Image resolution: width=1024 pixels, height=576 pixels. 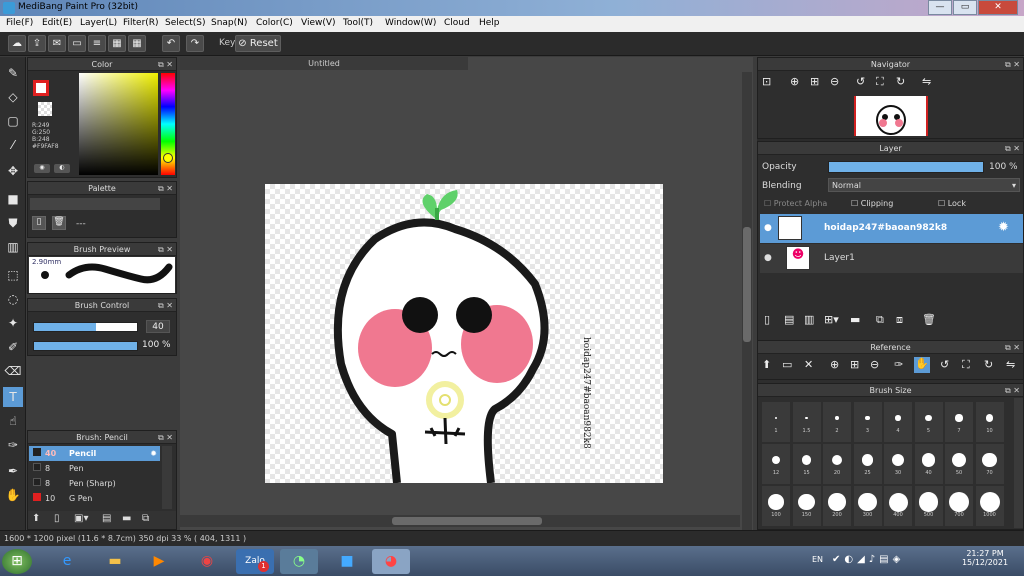 I want to click on merge-layer-icon: ⧈, so click(x=899, y=320).